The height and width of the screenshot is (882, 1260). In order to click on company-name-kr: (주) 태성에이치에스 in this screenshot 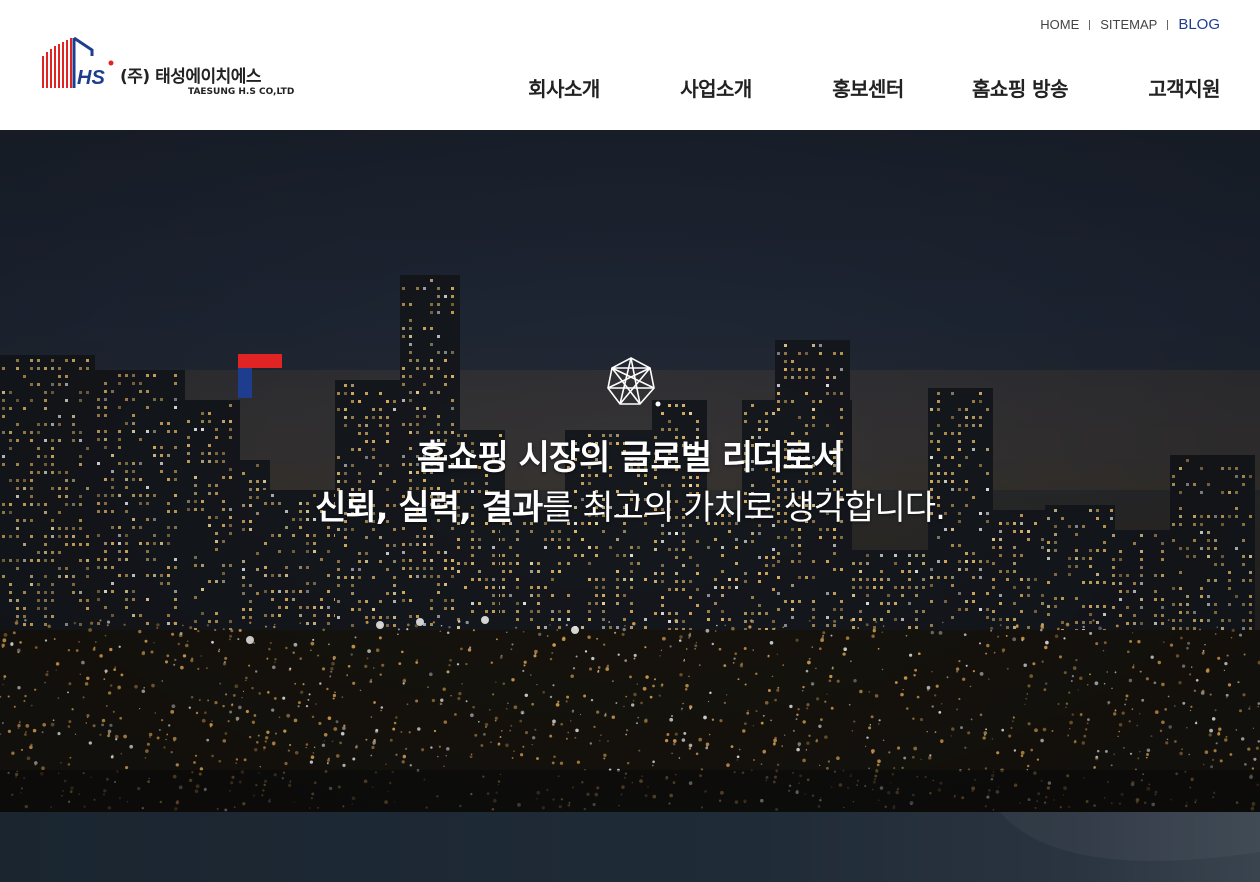, I will do `click(191, 77)`.